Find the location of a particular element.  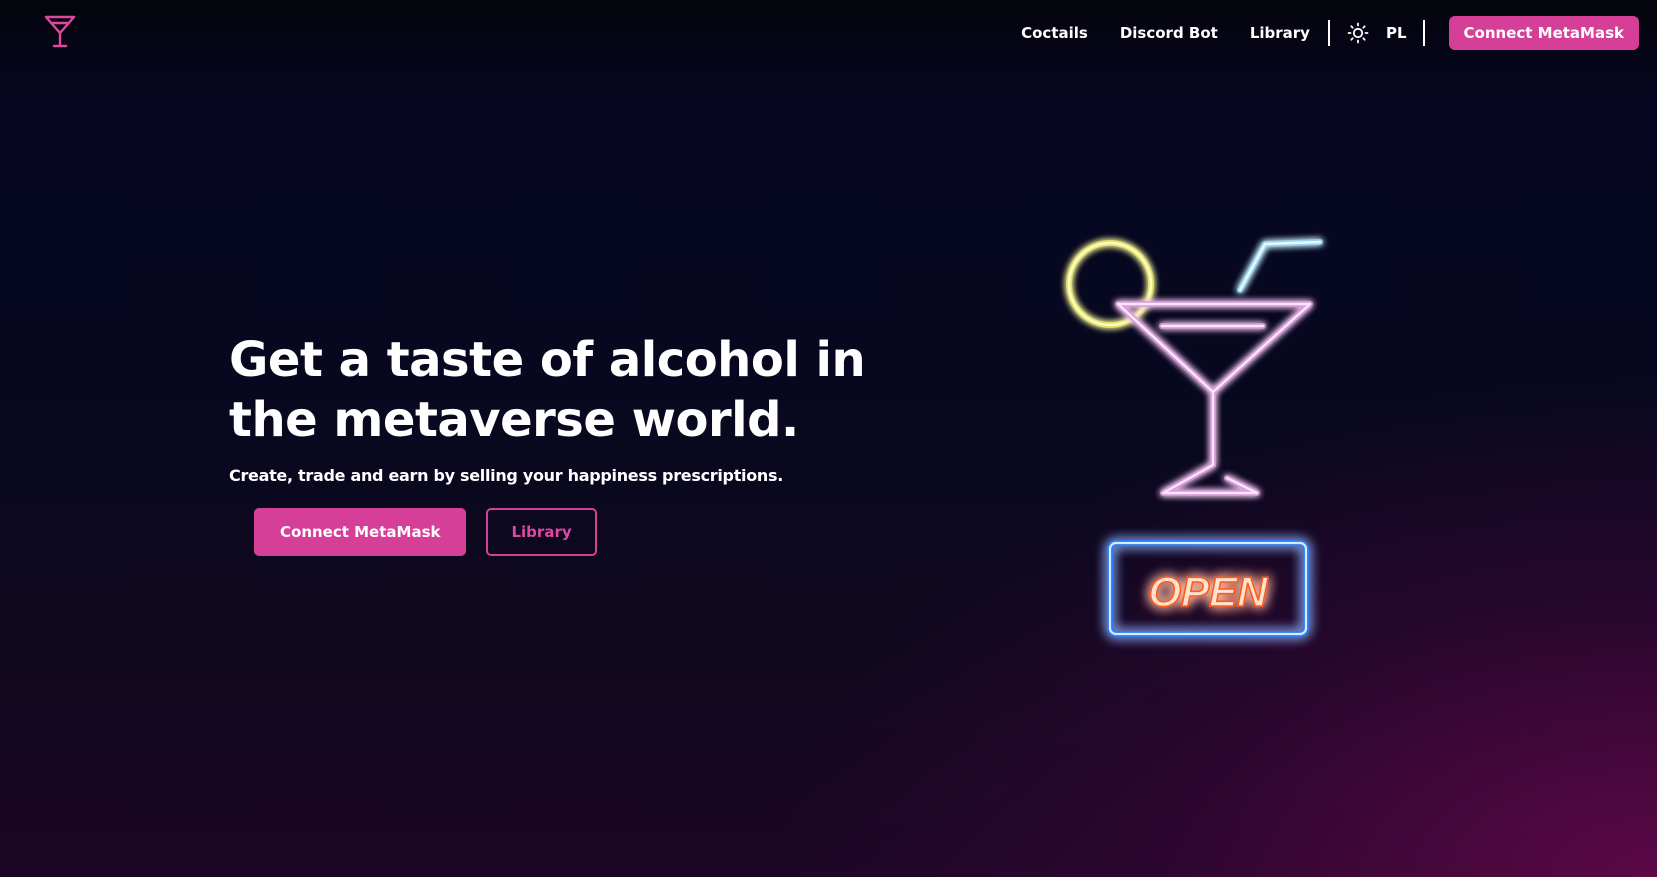

neon-straw-icon is located at coordinates (1280, 266).